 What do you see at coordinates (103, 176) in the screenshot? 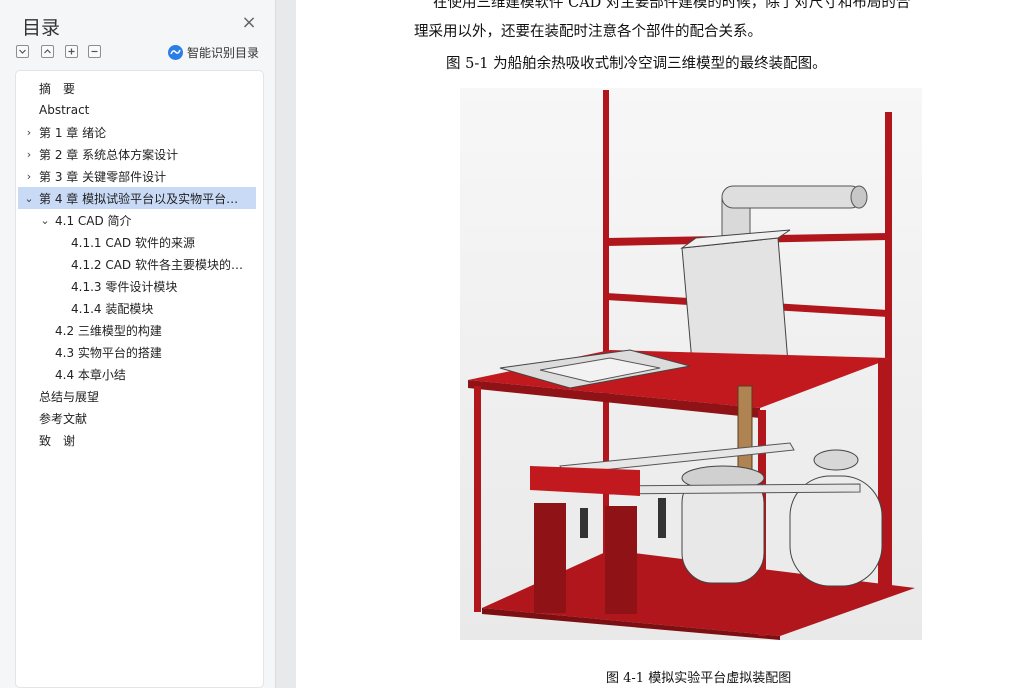
I see `toc-item-label: 第 3 章 关键零部件设计` at bounding box center [103, 176].